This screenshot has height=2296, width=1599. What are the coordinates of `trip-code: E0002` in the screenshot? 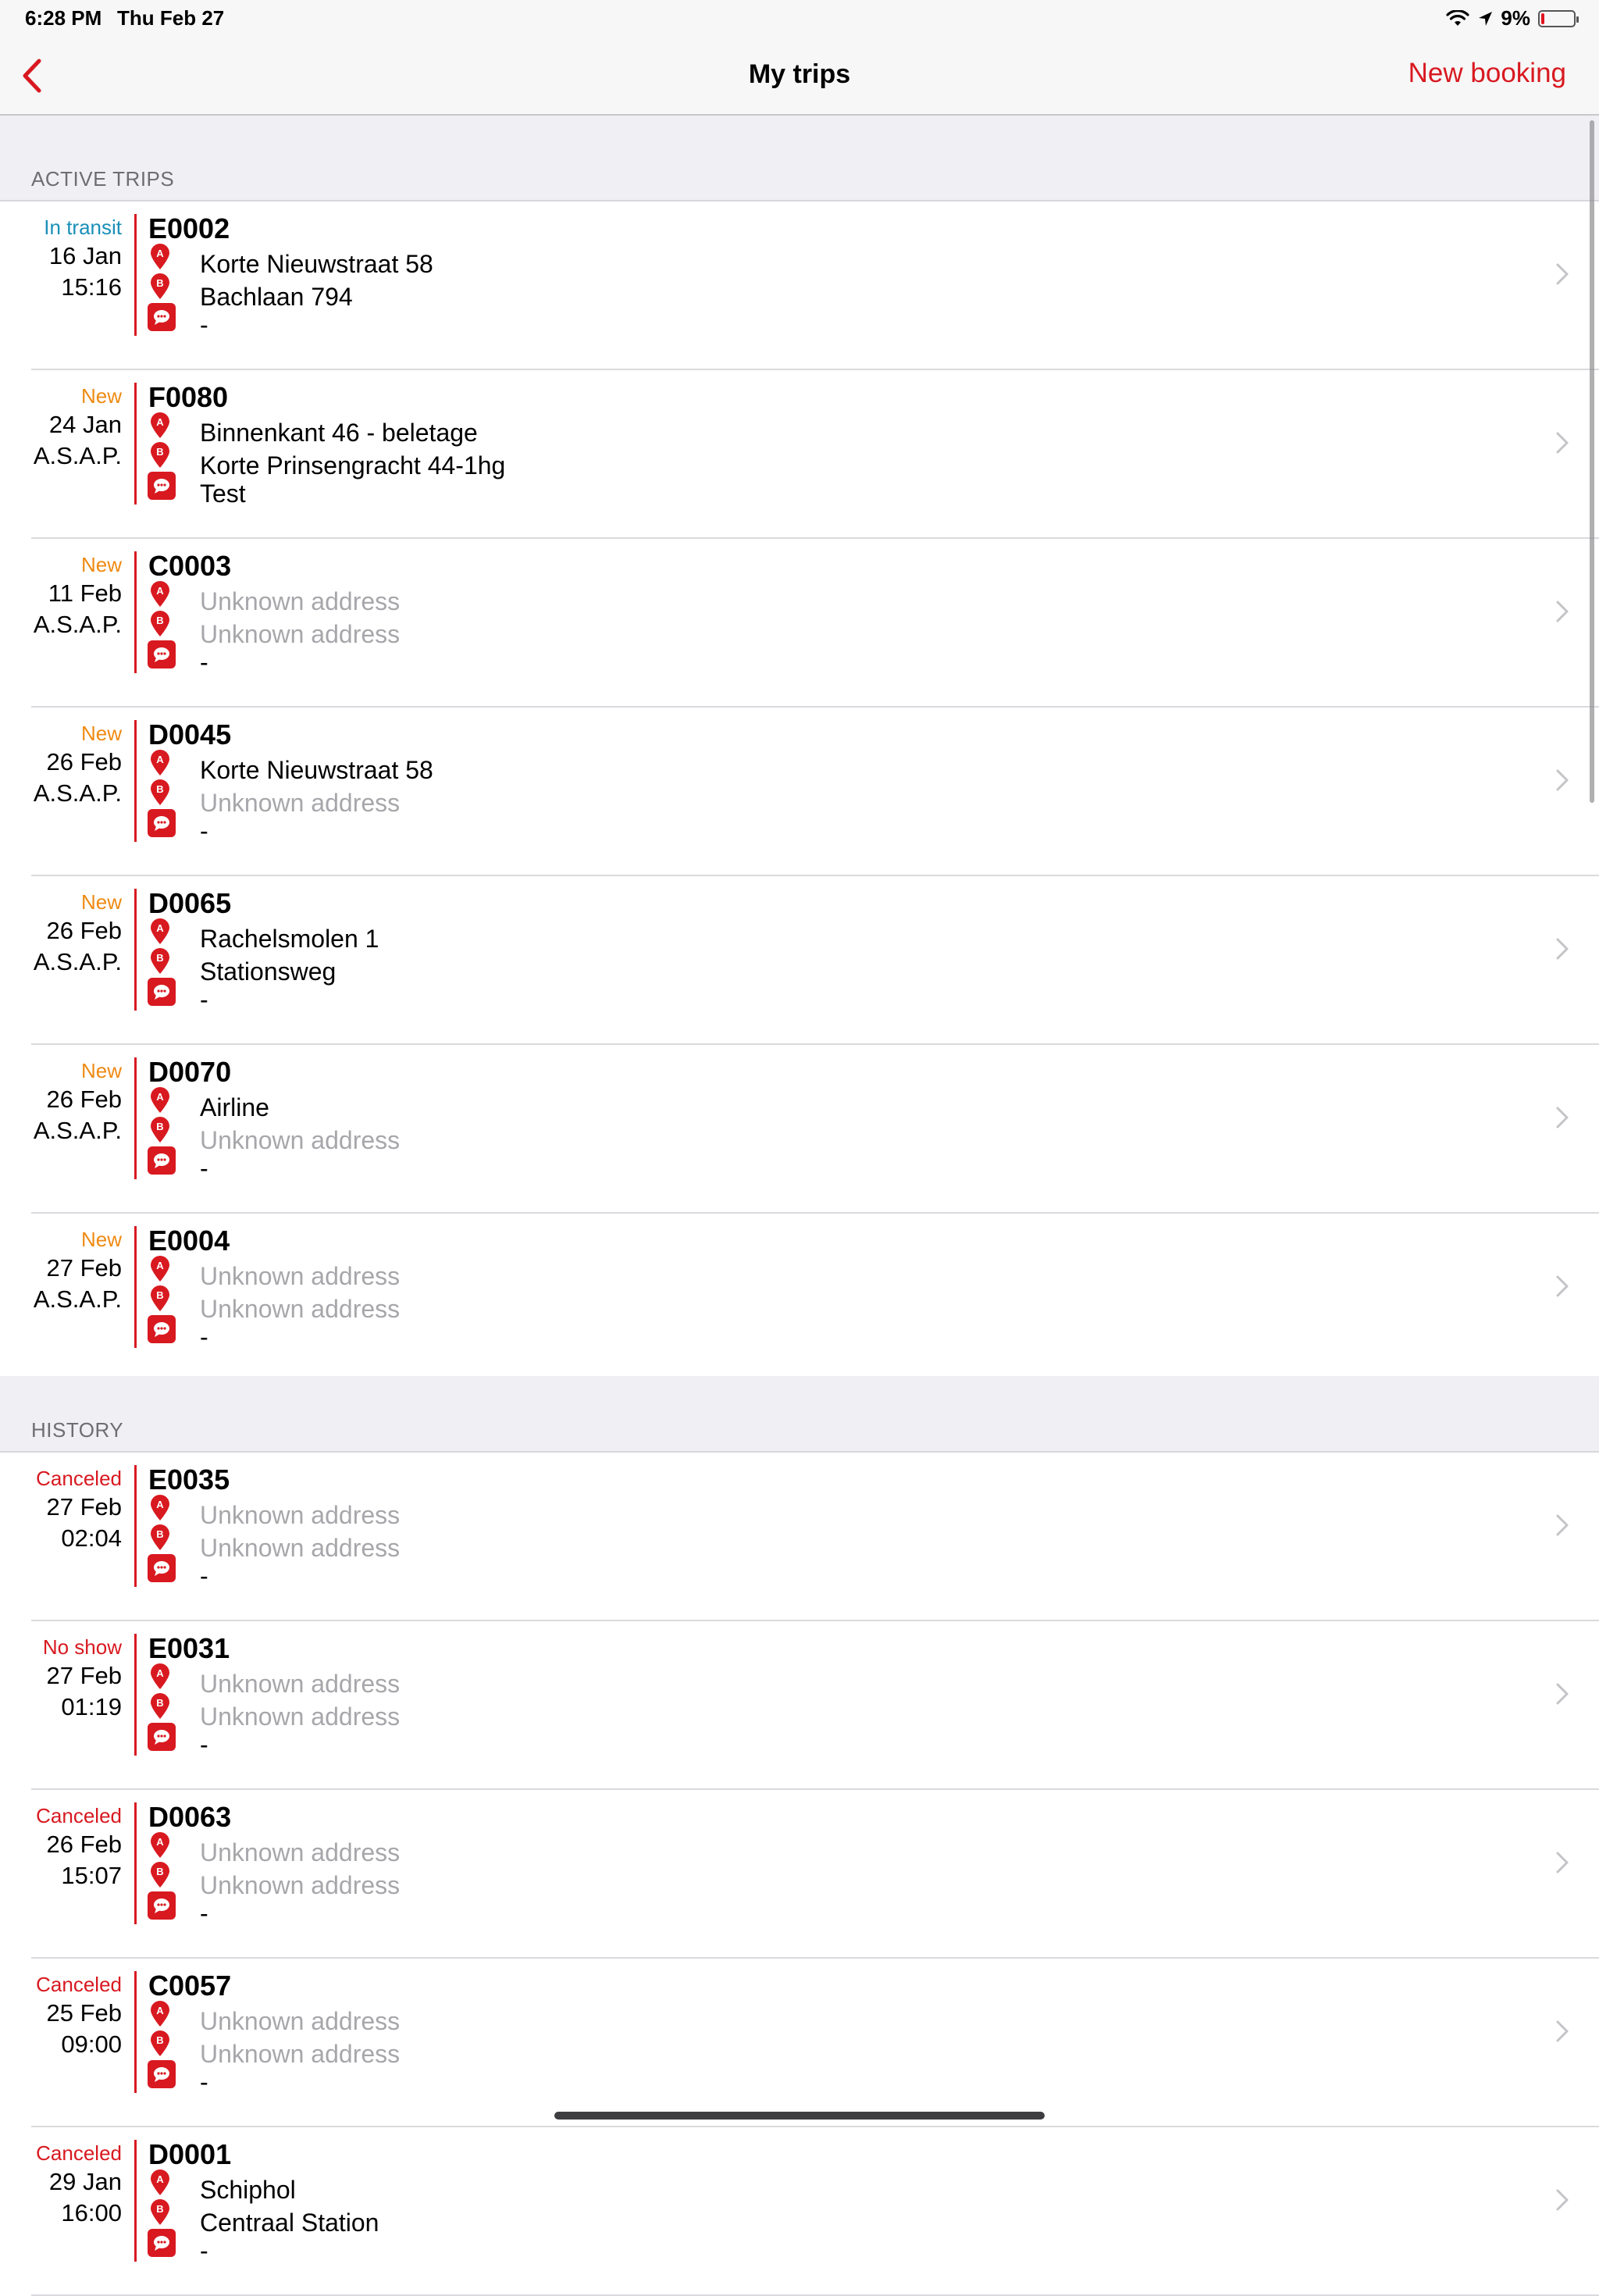 It's located at (189, 228).